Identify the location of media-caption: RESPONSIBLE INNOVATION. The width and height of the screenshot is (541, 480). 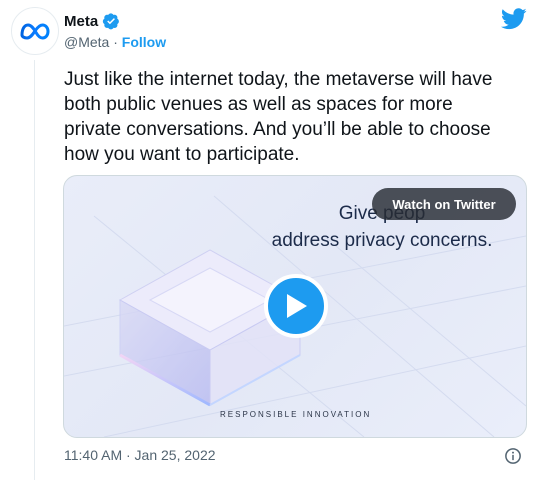
(296, 414).